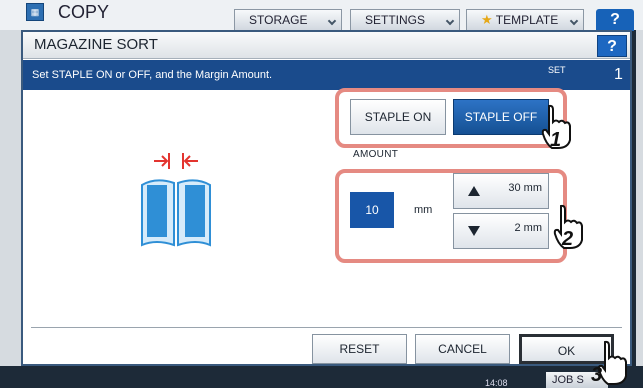 Image resolution: width=643 pixels, height=388 pixels. Describe the element at coordinates (474, 191) in the screenshot. I see `triangle-up-icon` at that location.